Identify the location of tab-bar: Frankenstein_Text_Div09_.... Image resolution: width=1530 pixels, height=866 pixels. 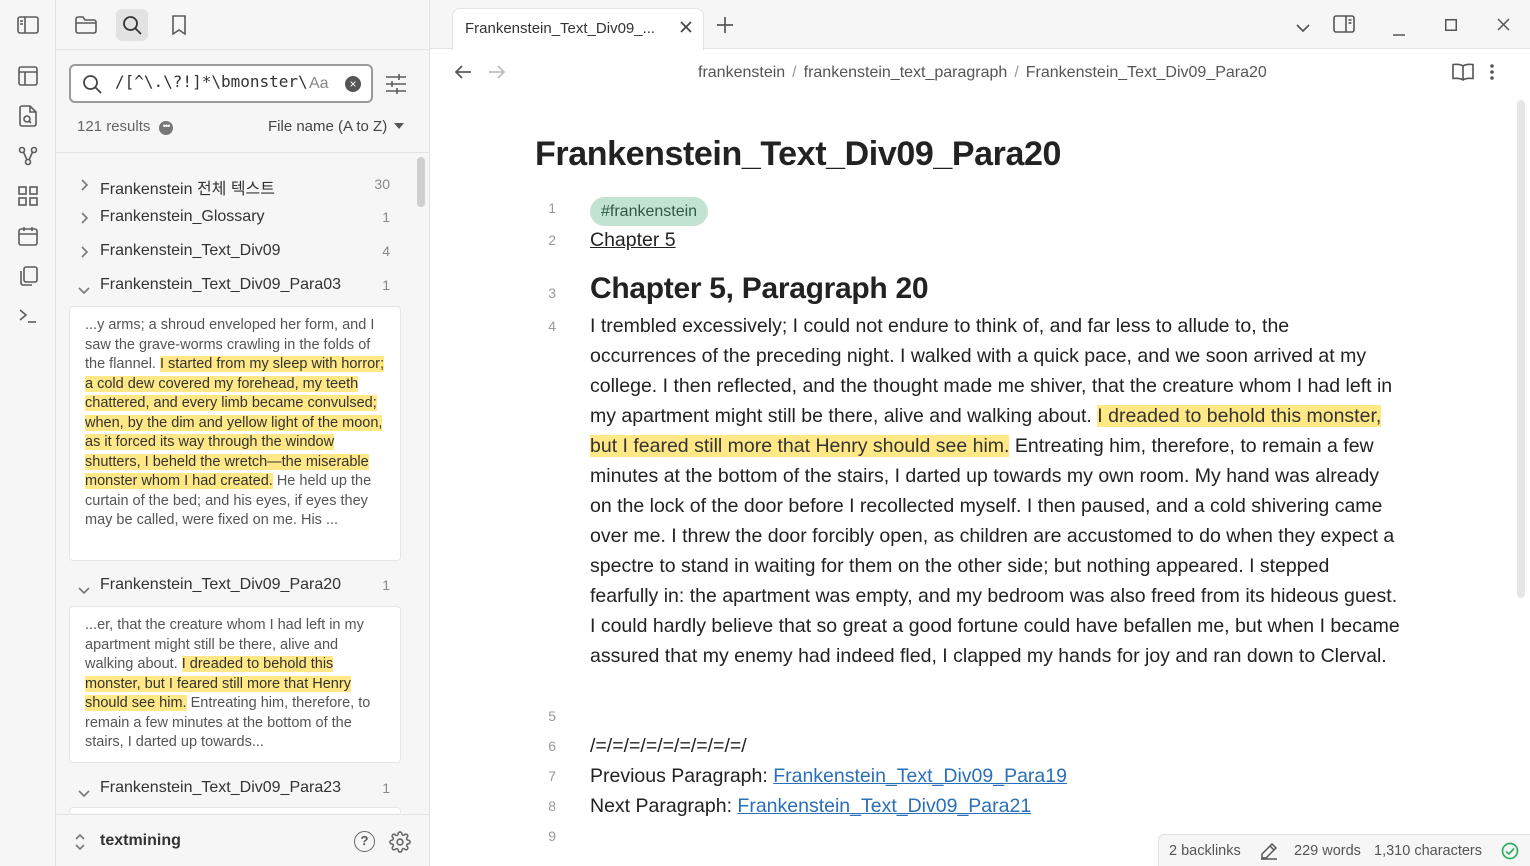
(980, 25).